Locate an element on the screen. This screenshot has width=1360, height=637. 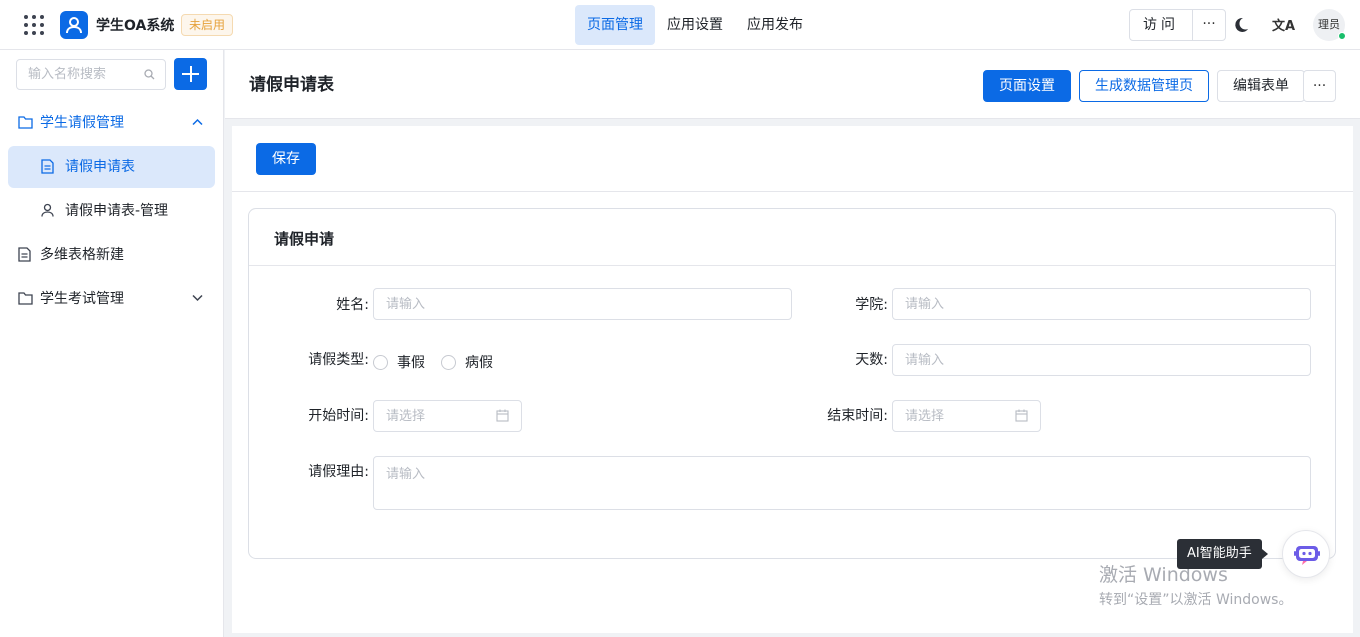
visit-more-button: ··· is located at coordinates (1209, 25).